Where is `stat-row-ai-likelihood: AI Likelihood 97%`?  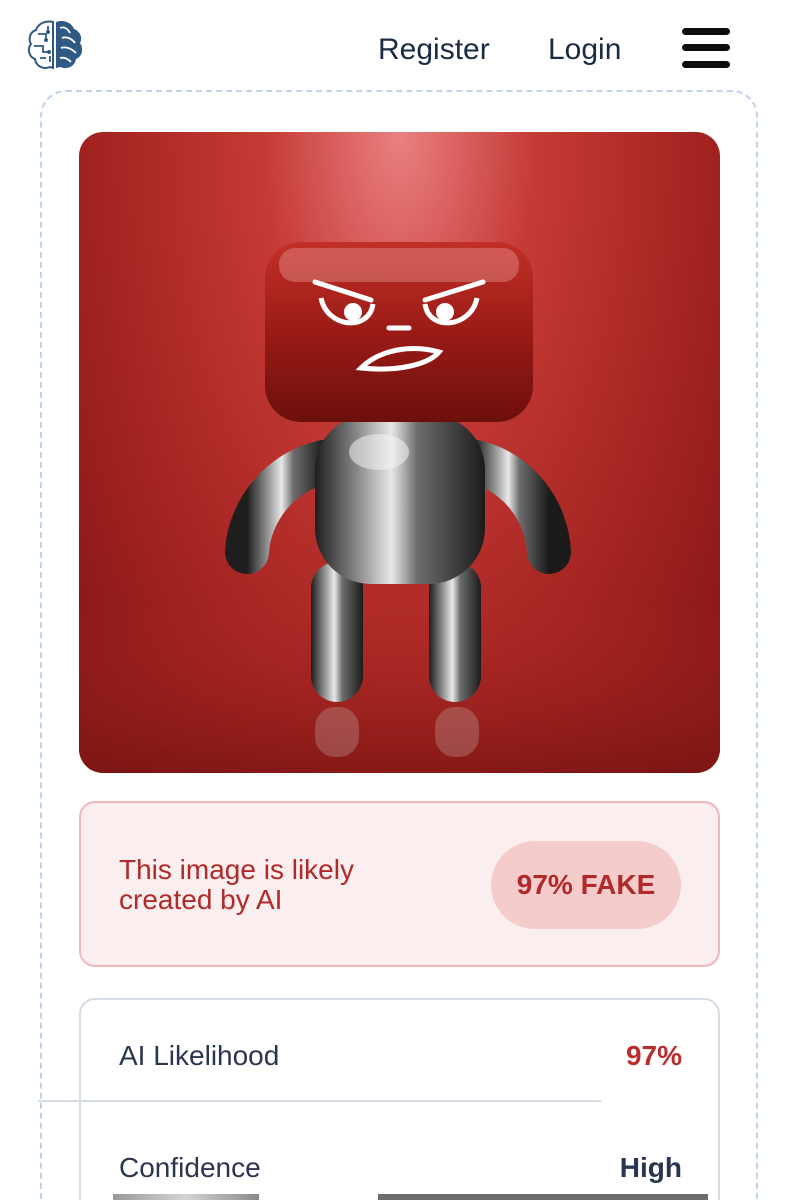
stat-row-ai-likelihood: AI Likelihood 97% is located at coordinates (400, 1060).